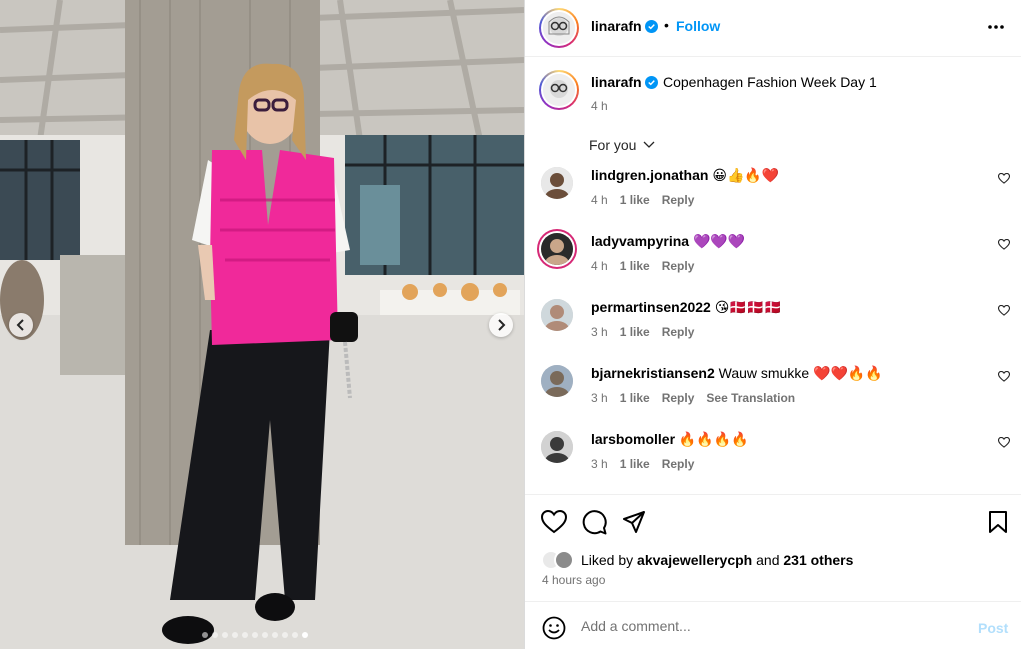 The height and width of the screenshot is (649, 1021). Describe the element at coordinates (559, 90) in the screenshot. I see `caption-author-avatar` at that location.